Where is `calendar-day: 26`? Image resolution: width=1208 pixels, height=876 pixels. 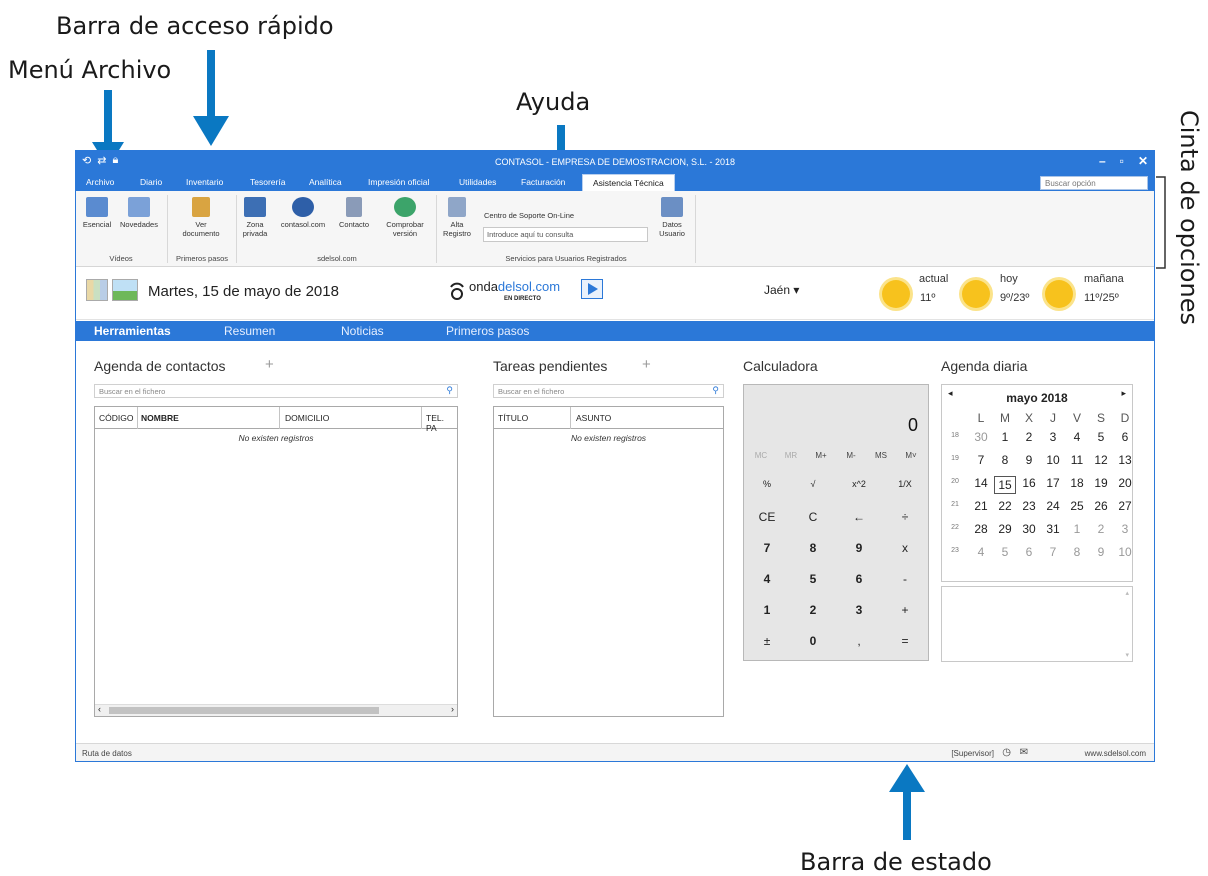
calendar-day: 26 is located at coordinates (1101, 506).